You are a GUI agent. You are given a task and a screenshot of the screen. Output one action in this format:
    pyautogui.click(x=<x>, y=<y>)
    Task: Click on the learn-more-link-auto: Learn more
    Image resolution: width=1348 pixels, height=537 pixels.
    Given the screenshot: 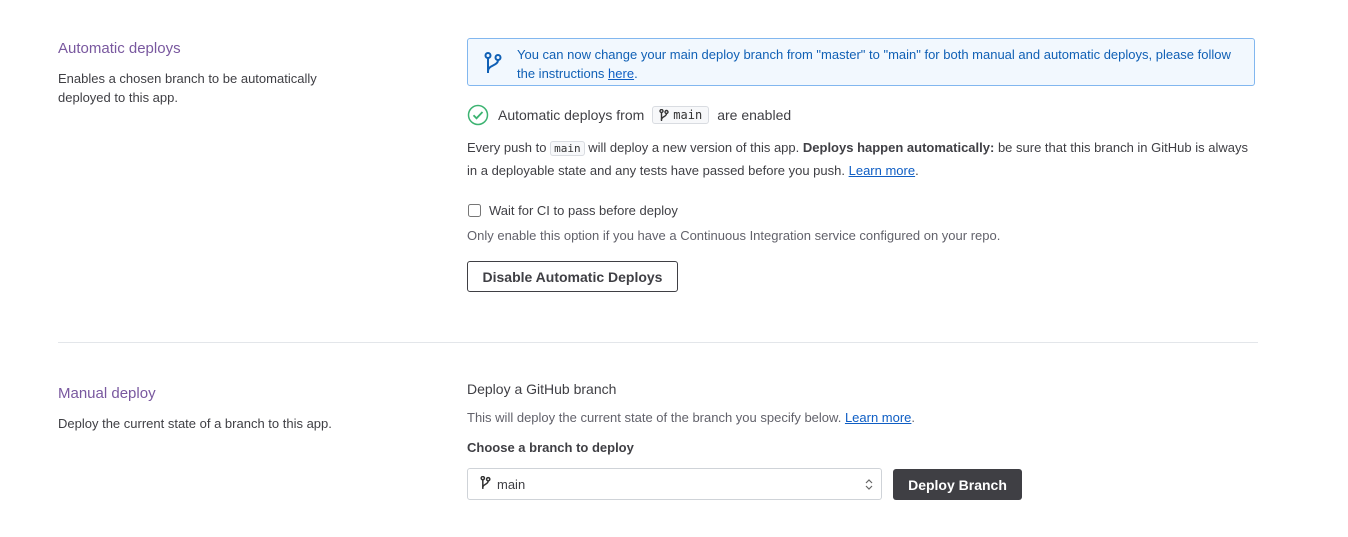 What is the action you would take?
    pyautogui.click(x=882, y=170)
    